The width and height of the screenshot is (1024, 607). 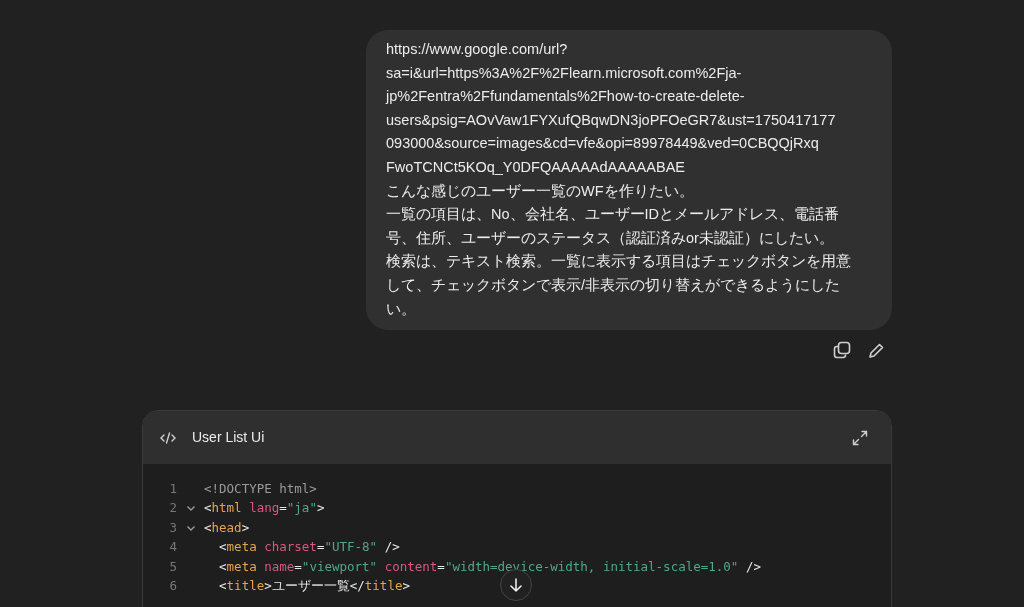 I want to click on message-text-line: 一覧の項目は、No、会社名、ユーザーIDとメールアドレス、電話番, so click(x=613, y=215).